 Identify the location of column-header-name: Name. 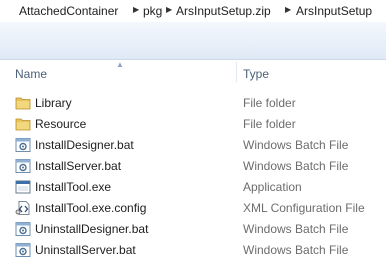
(31, 74).